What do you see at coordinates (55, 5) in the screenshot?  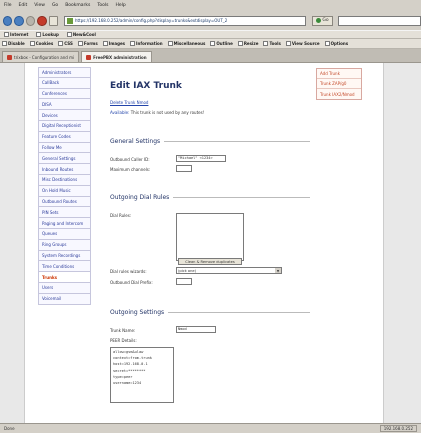 I see `menu-item-go: Go` at bounding box center [55, 5].